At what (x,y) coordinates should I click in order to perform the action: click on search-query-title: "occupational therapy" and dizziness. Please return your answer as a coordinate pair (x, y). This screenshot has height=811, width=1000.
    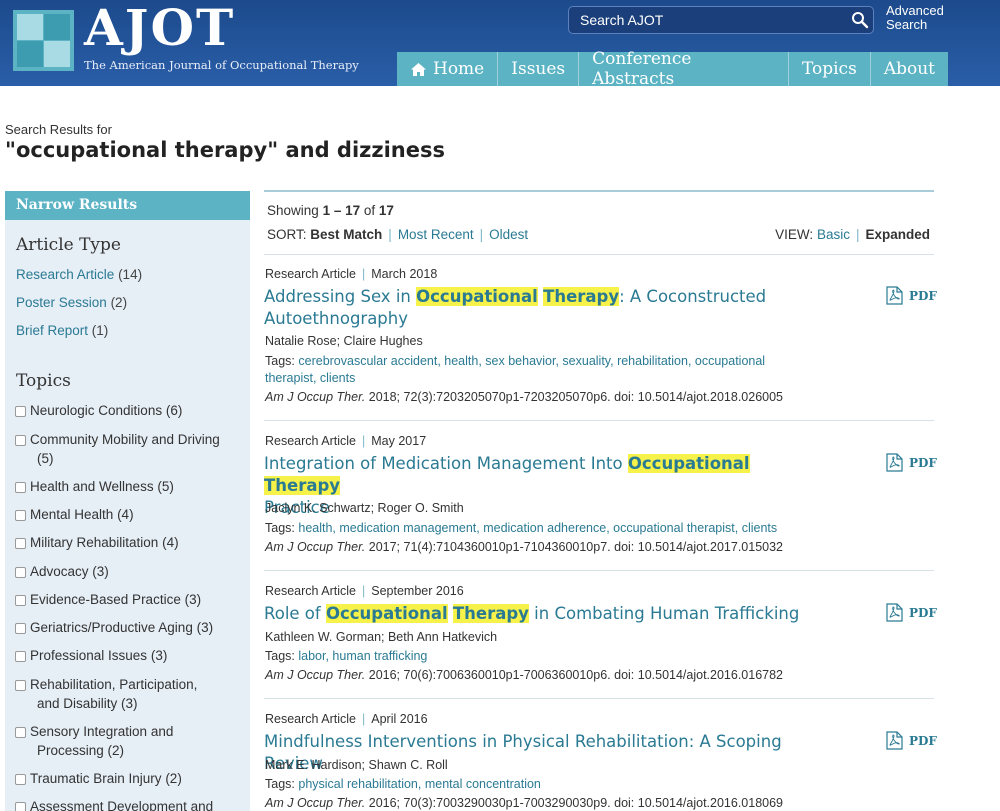
    Looking at the image, I should click on (225, 150).